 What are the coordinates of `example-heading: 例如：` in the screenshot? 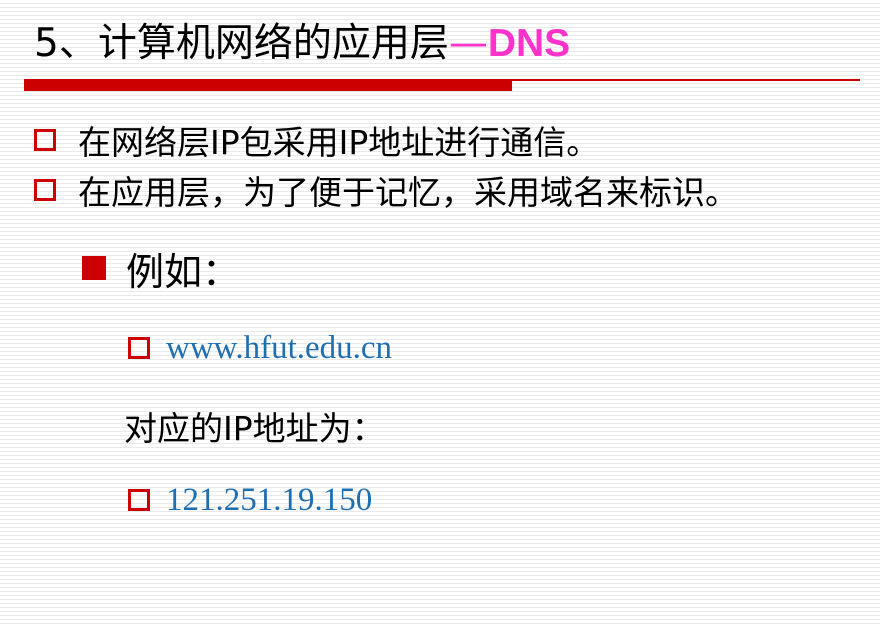 It's located at (183, 271).